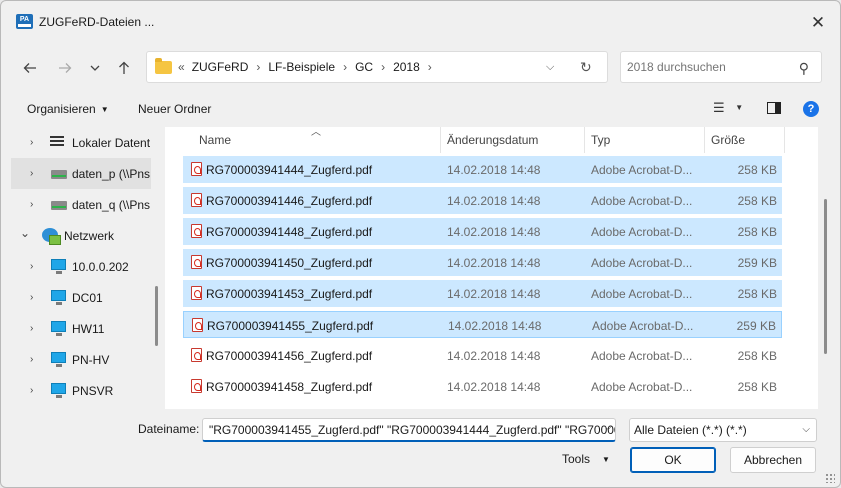 The width and height of the screenshot is (841, 488). Describe the element at coordinates (111, 173) in the screenshot. I see `tree-item-label: daten_p (\\Pns` at that location.